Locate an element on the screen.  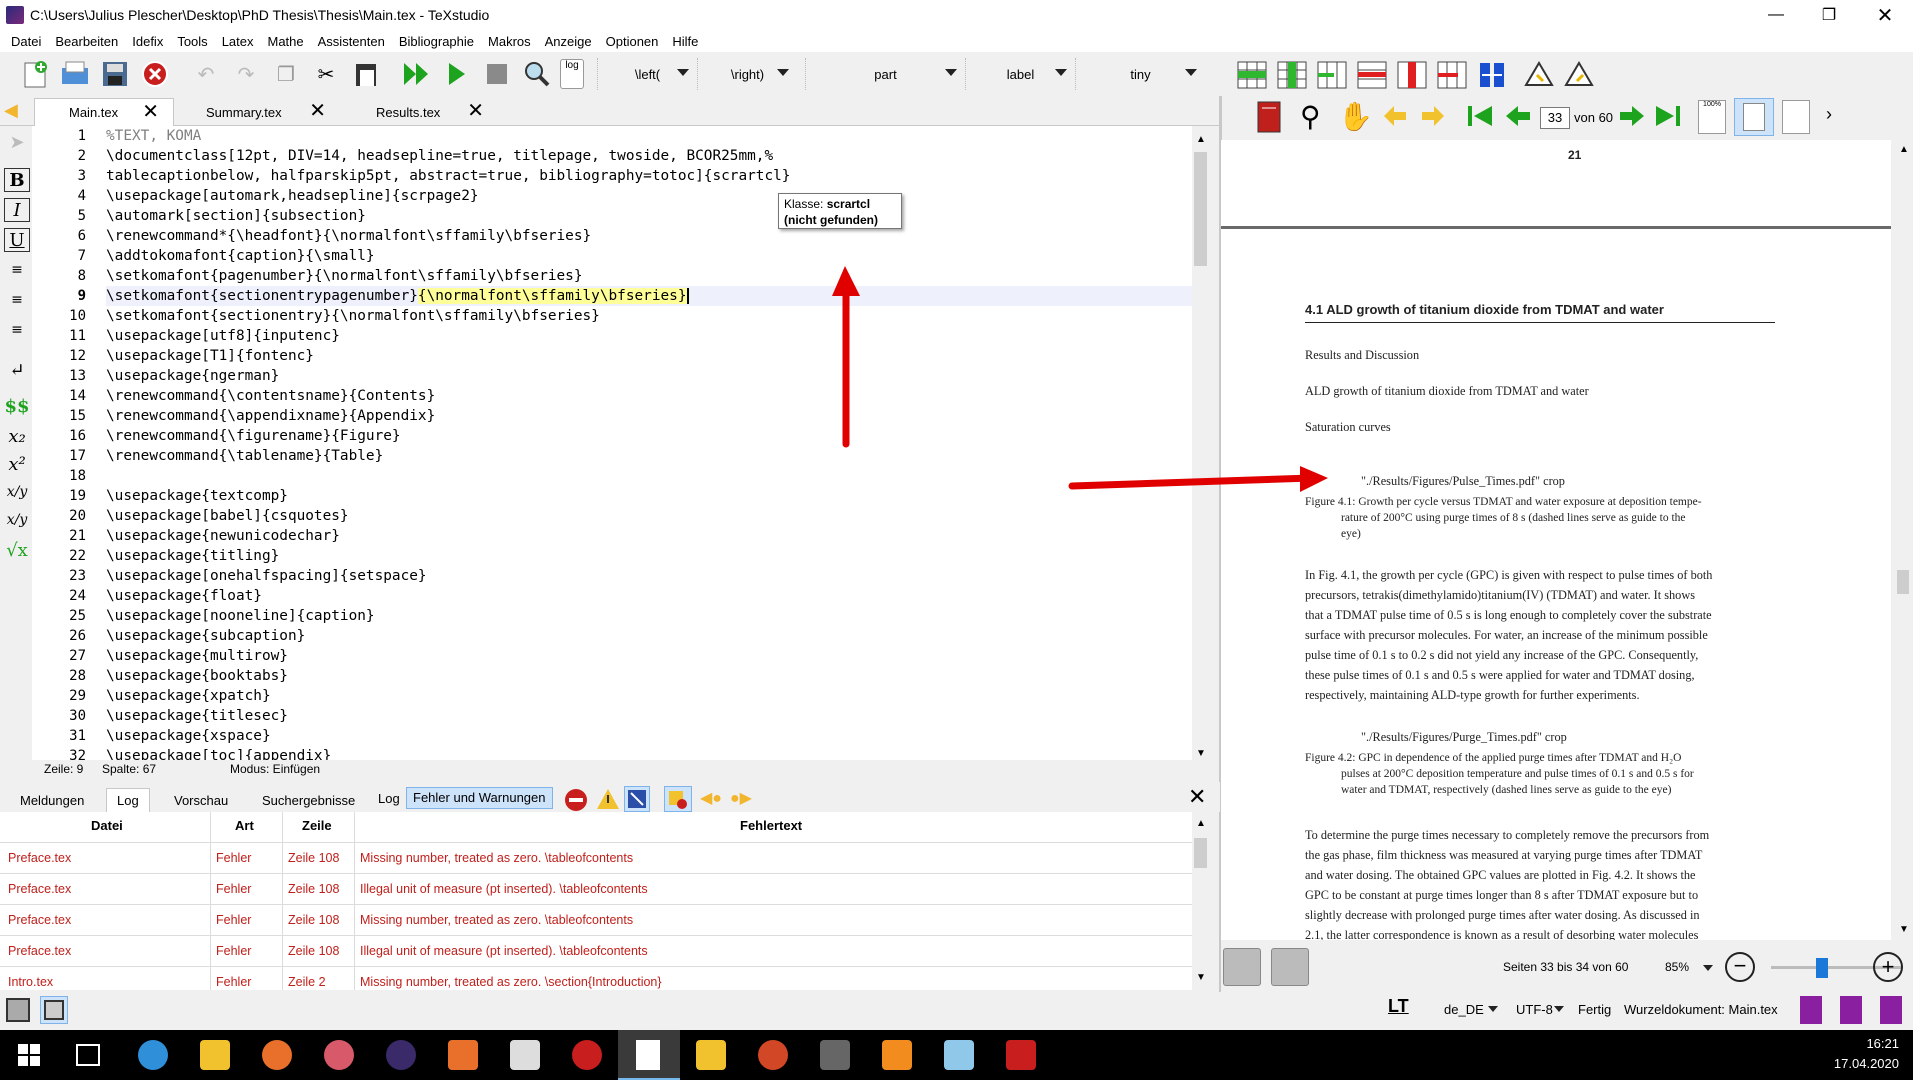
texstudio-taskbar-button is located at coordinates (649, 1055).